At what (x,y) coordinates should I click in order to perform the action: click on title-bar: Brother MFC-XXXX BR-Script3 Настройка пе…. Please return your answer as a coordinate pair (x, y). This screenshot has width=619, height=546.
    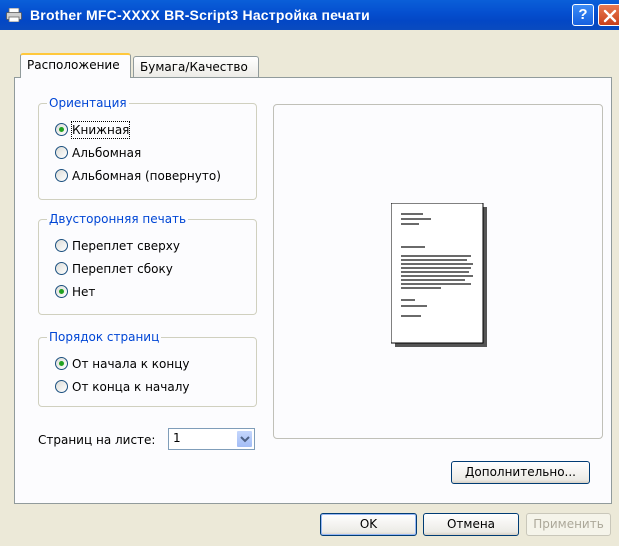
    Looking at the image, I should click on (309, 15).